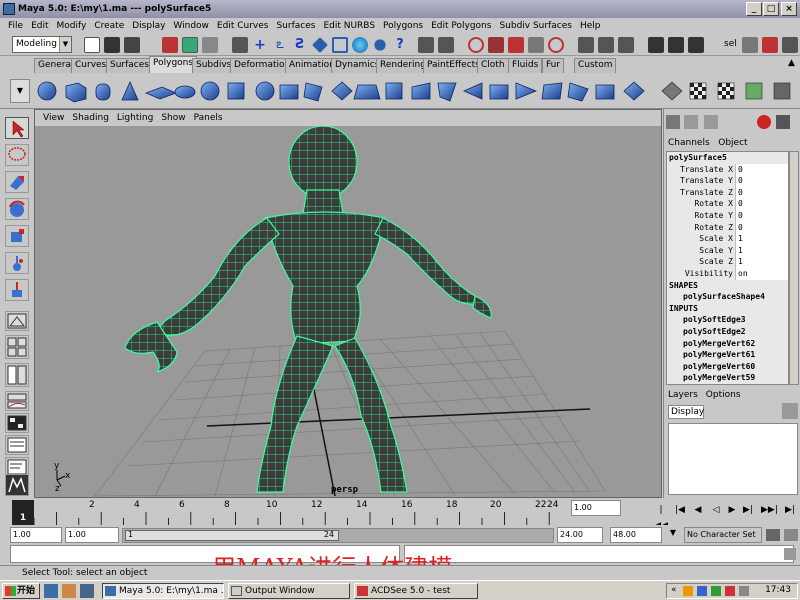 The height and width of the screenshot is (600, 800). What do you see at coordinates (340, 45) in the screenshot?
I see `dynamics-mask-icon` at bounding box center [340, 45].